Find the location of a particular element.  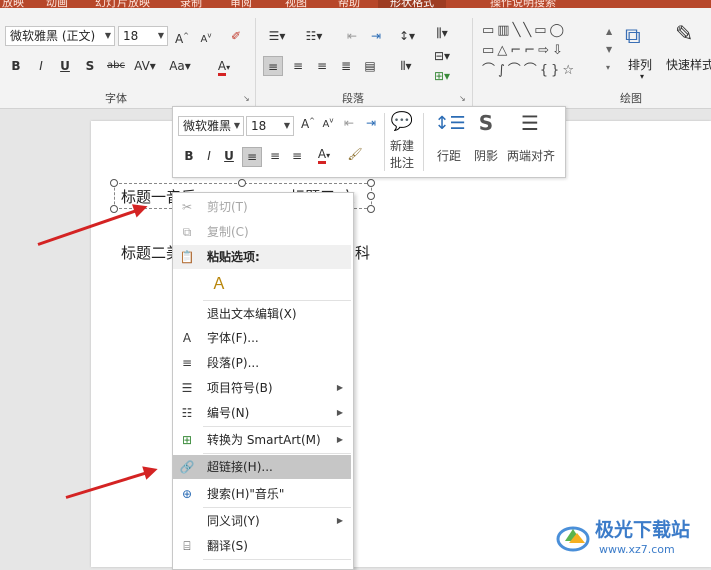

increase-indent-button: ⇥ is located at coordinates (376, 36).